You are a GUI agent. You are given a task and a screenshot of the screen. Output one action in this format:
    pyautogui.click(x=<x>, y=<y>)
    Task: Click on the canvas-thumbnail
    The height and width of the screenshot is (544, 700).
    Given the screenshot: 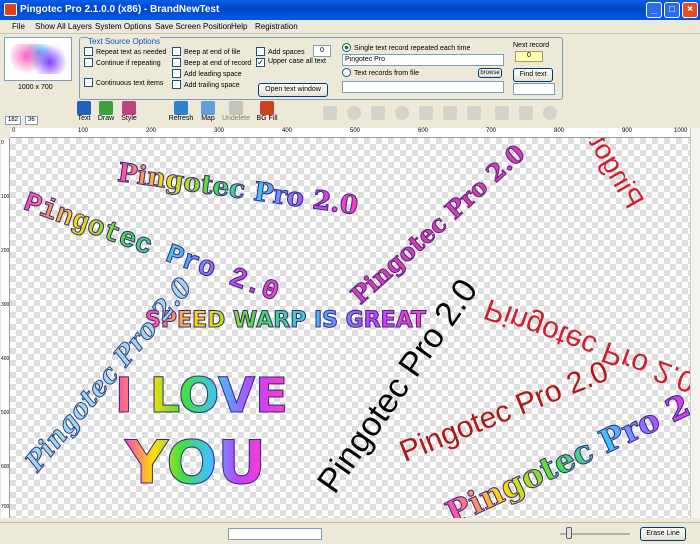 What is the action you would take?
    pyautogui.click(x=38, y=59)
    